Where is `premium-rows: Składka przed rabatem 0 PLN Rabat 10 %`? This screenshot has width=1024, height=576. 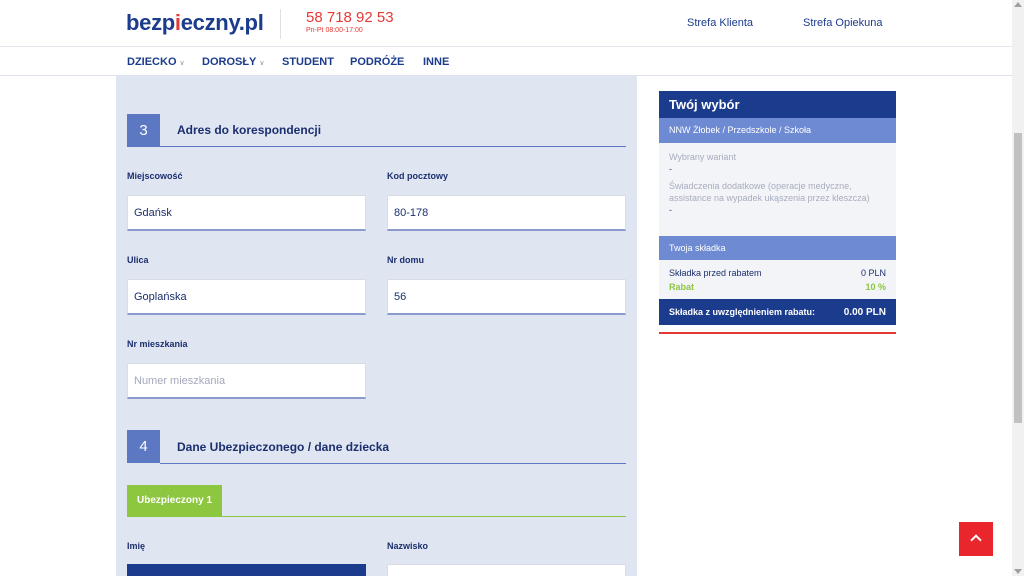 premium-rows: Składka przed rabatem 0 PLN Rabat 10 % is located at coordinates (777, 279).